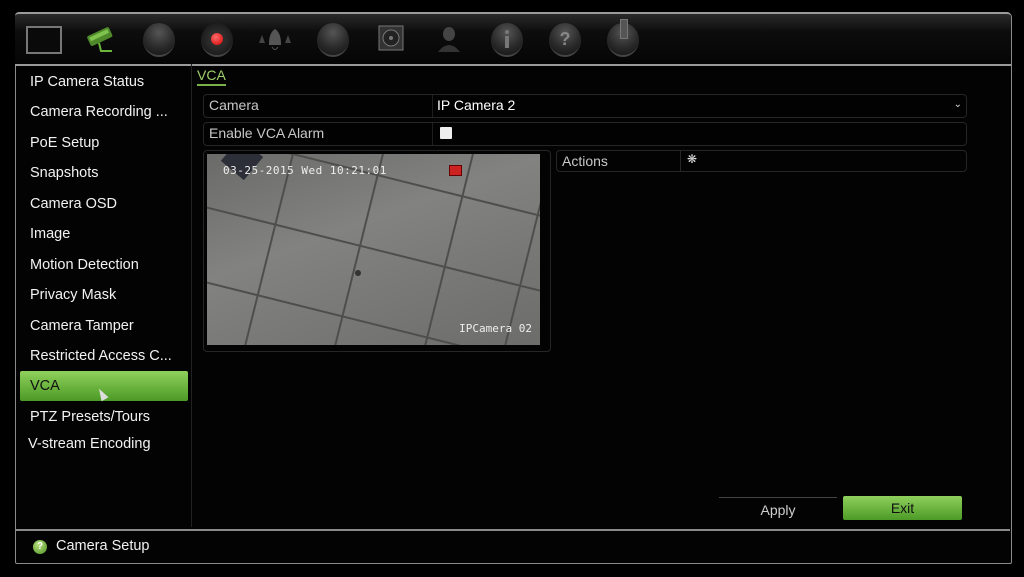  Describe the element at coordinates (103, 546) in the screenshot. I see `status-text: Camera Setup` at that location.